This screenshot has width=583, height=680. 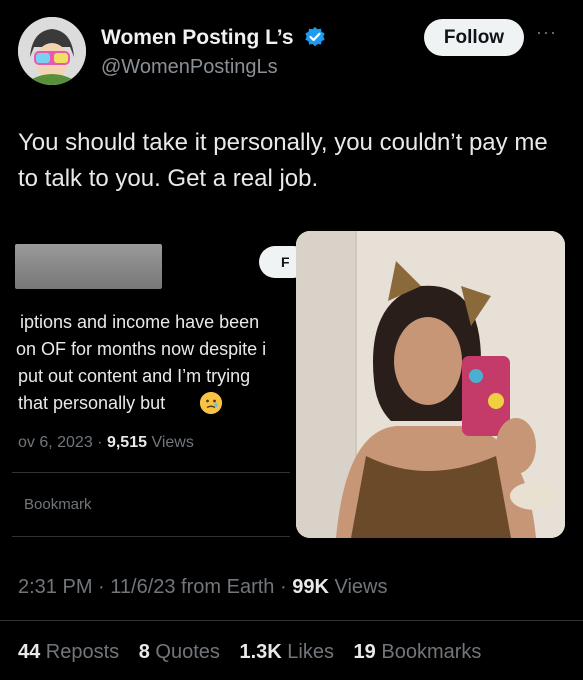 I want to click on embedded-text-line: put out content and I’m trying, so click(x=134, y=376).